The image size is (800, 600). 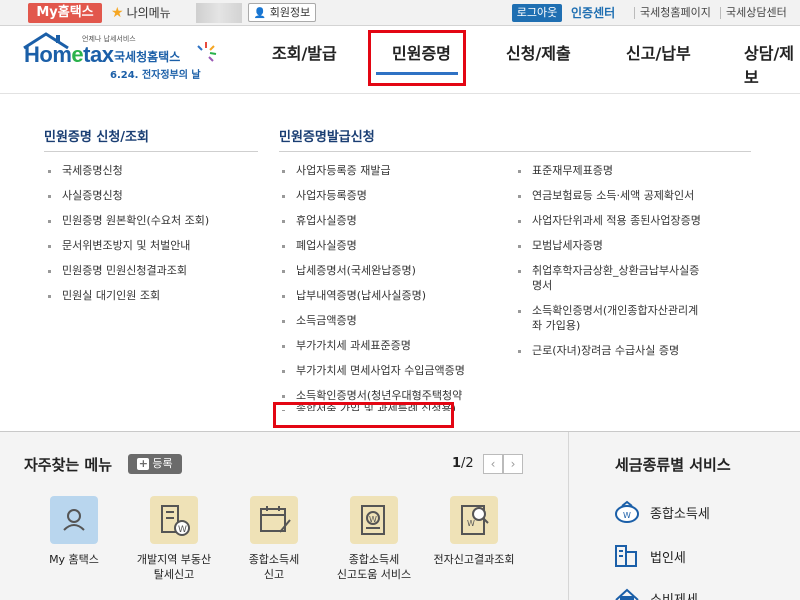 What do you see at coordinates (608, 220) in the screenshot?
I see `menu-item: 사업자단위과세 적용 종된사업장증명` at bounding box center [608, 220].